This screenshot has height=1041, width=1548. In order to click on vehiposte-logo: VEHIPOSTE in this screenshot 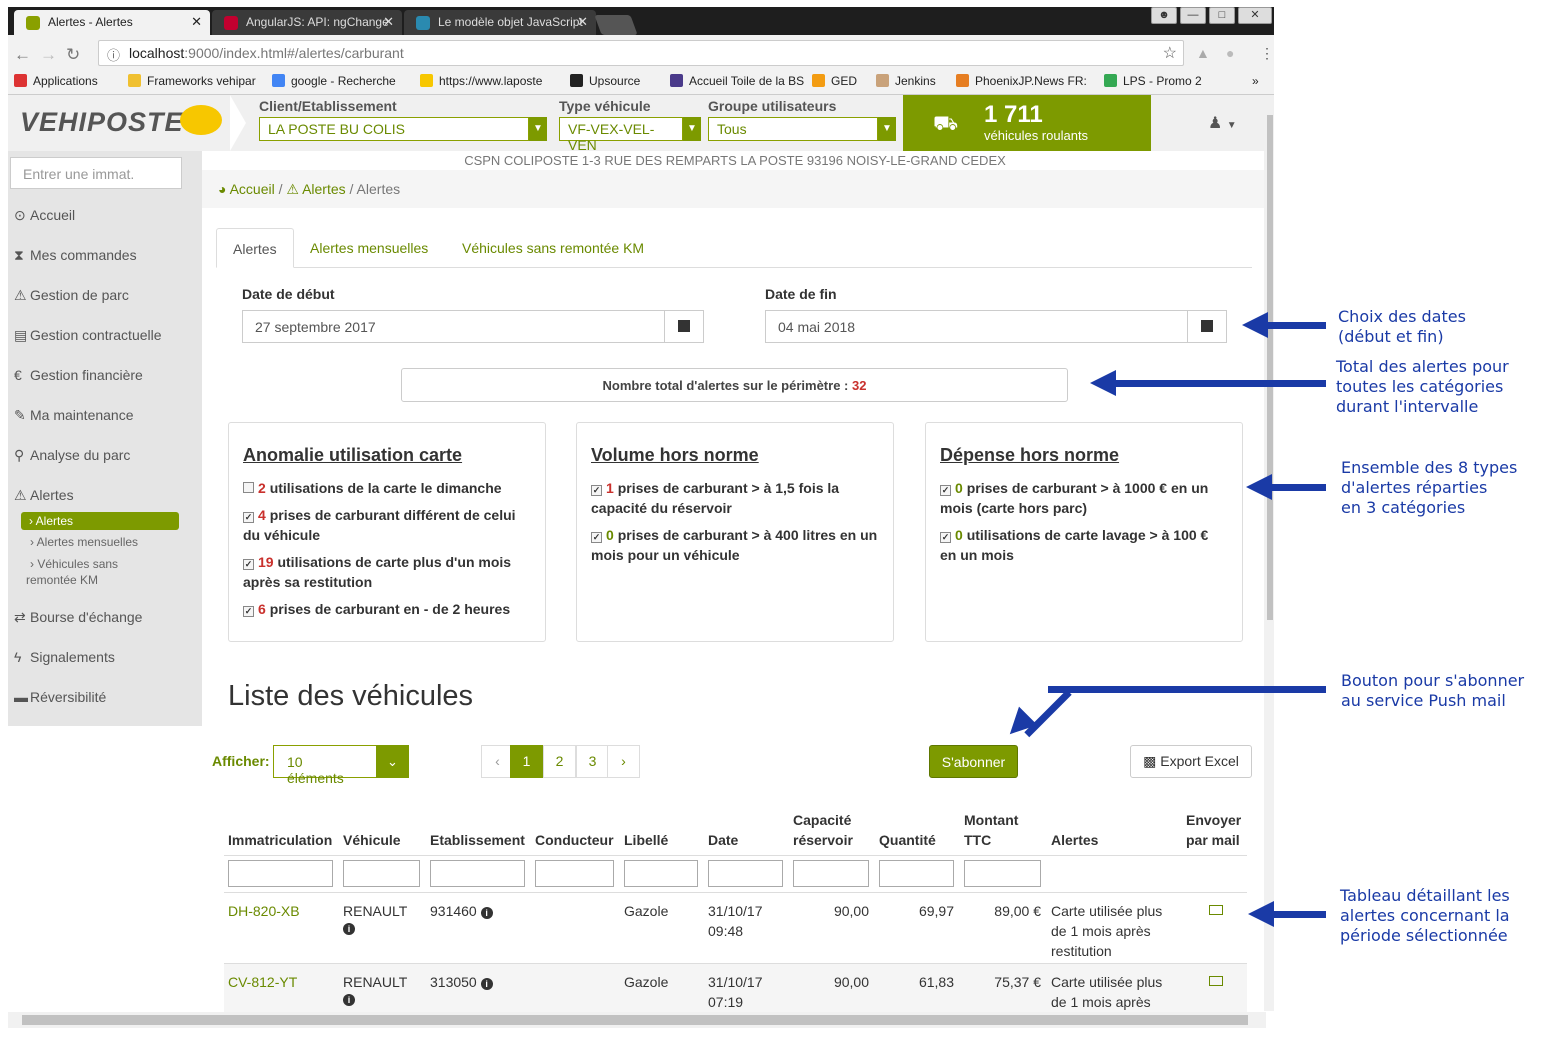, I will do `click(102, 122)`.